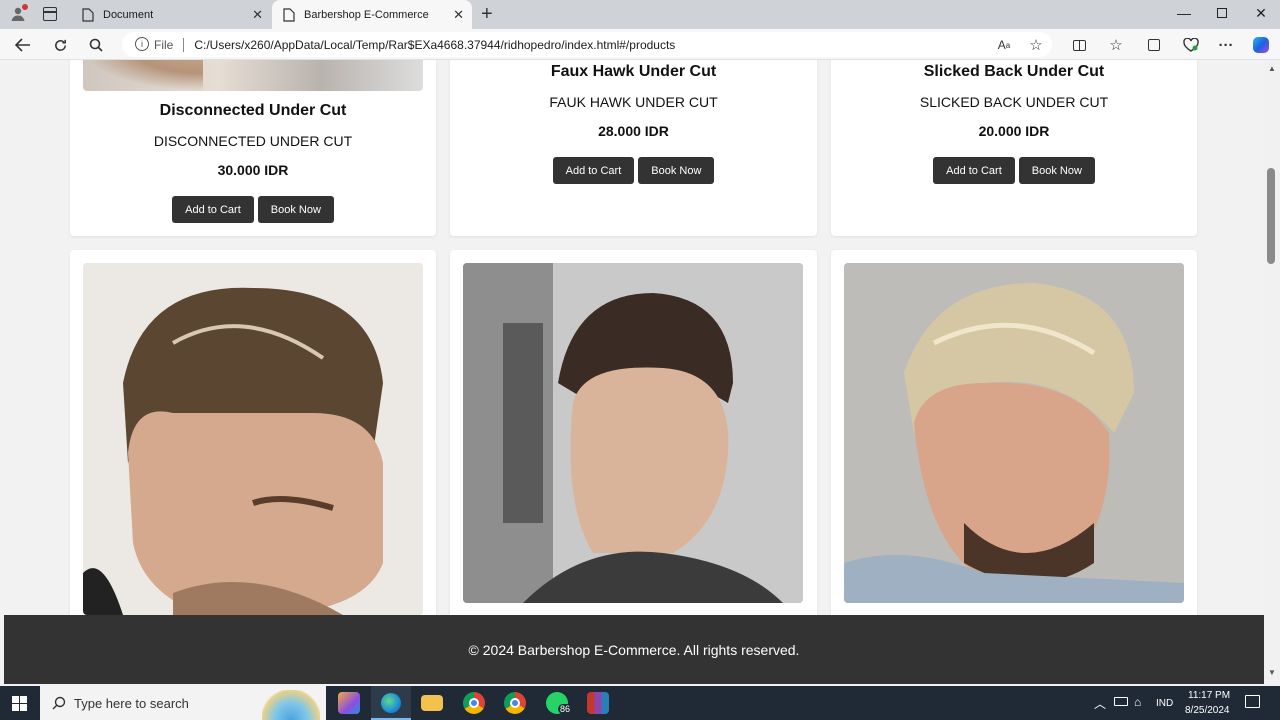  Describe the element at coordinates (128, 14) in the screenshot. I see `tab-label: Document` at that location.